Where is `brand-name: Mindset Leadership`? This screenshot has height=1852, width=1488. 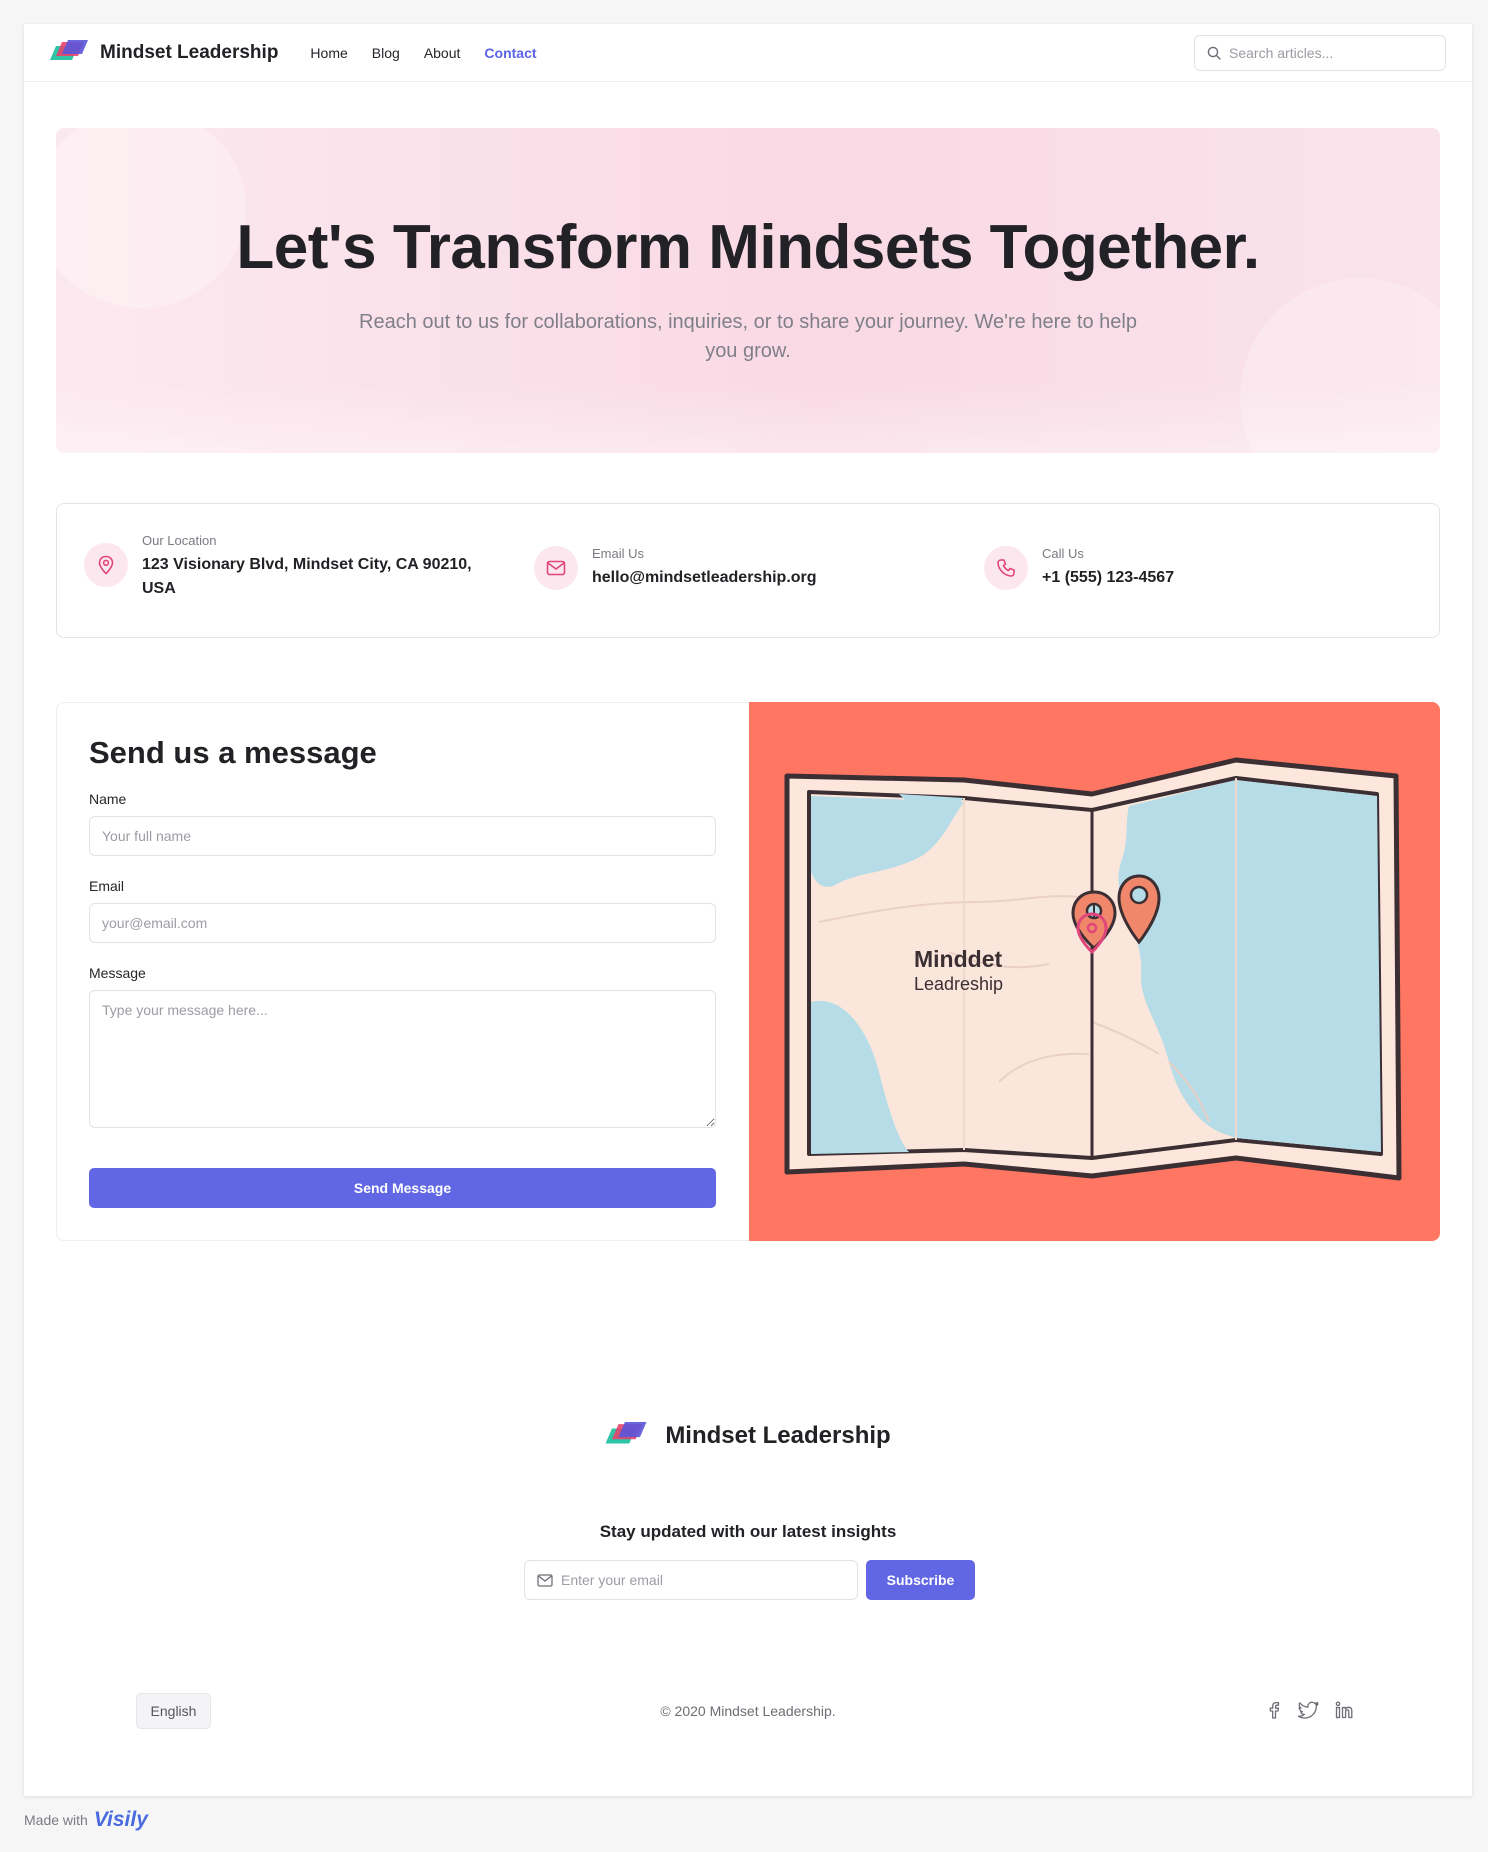 brand-name: Mindset Leadership is located at coordinates (189, 52).